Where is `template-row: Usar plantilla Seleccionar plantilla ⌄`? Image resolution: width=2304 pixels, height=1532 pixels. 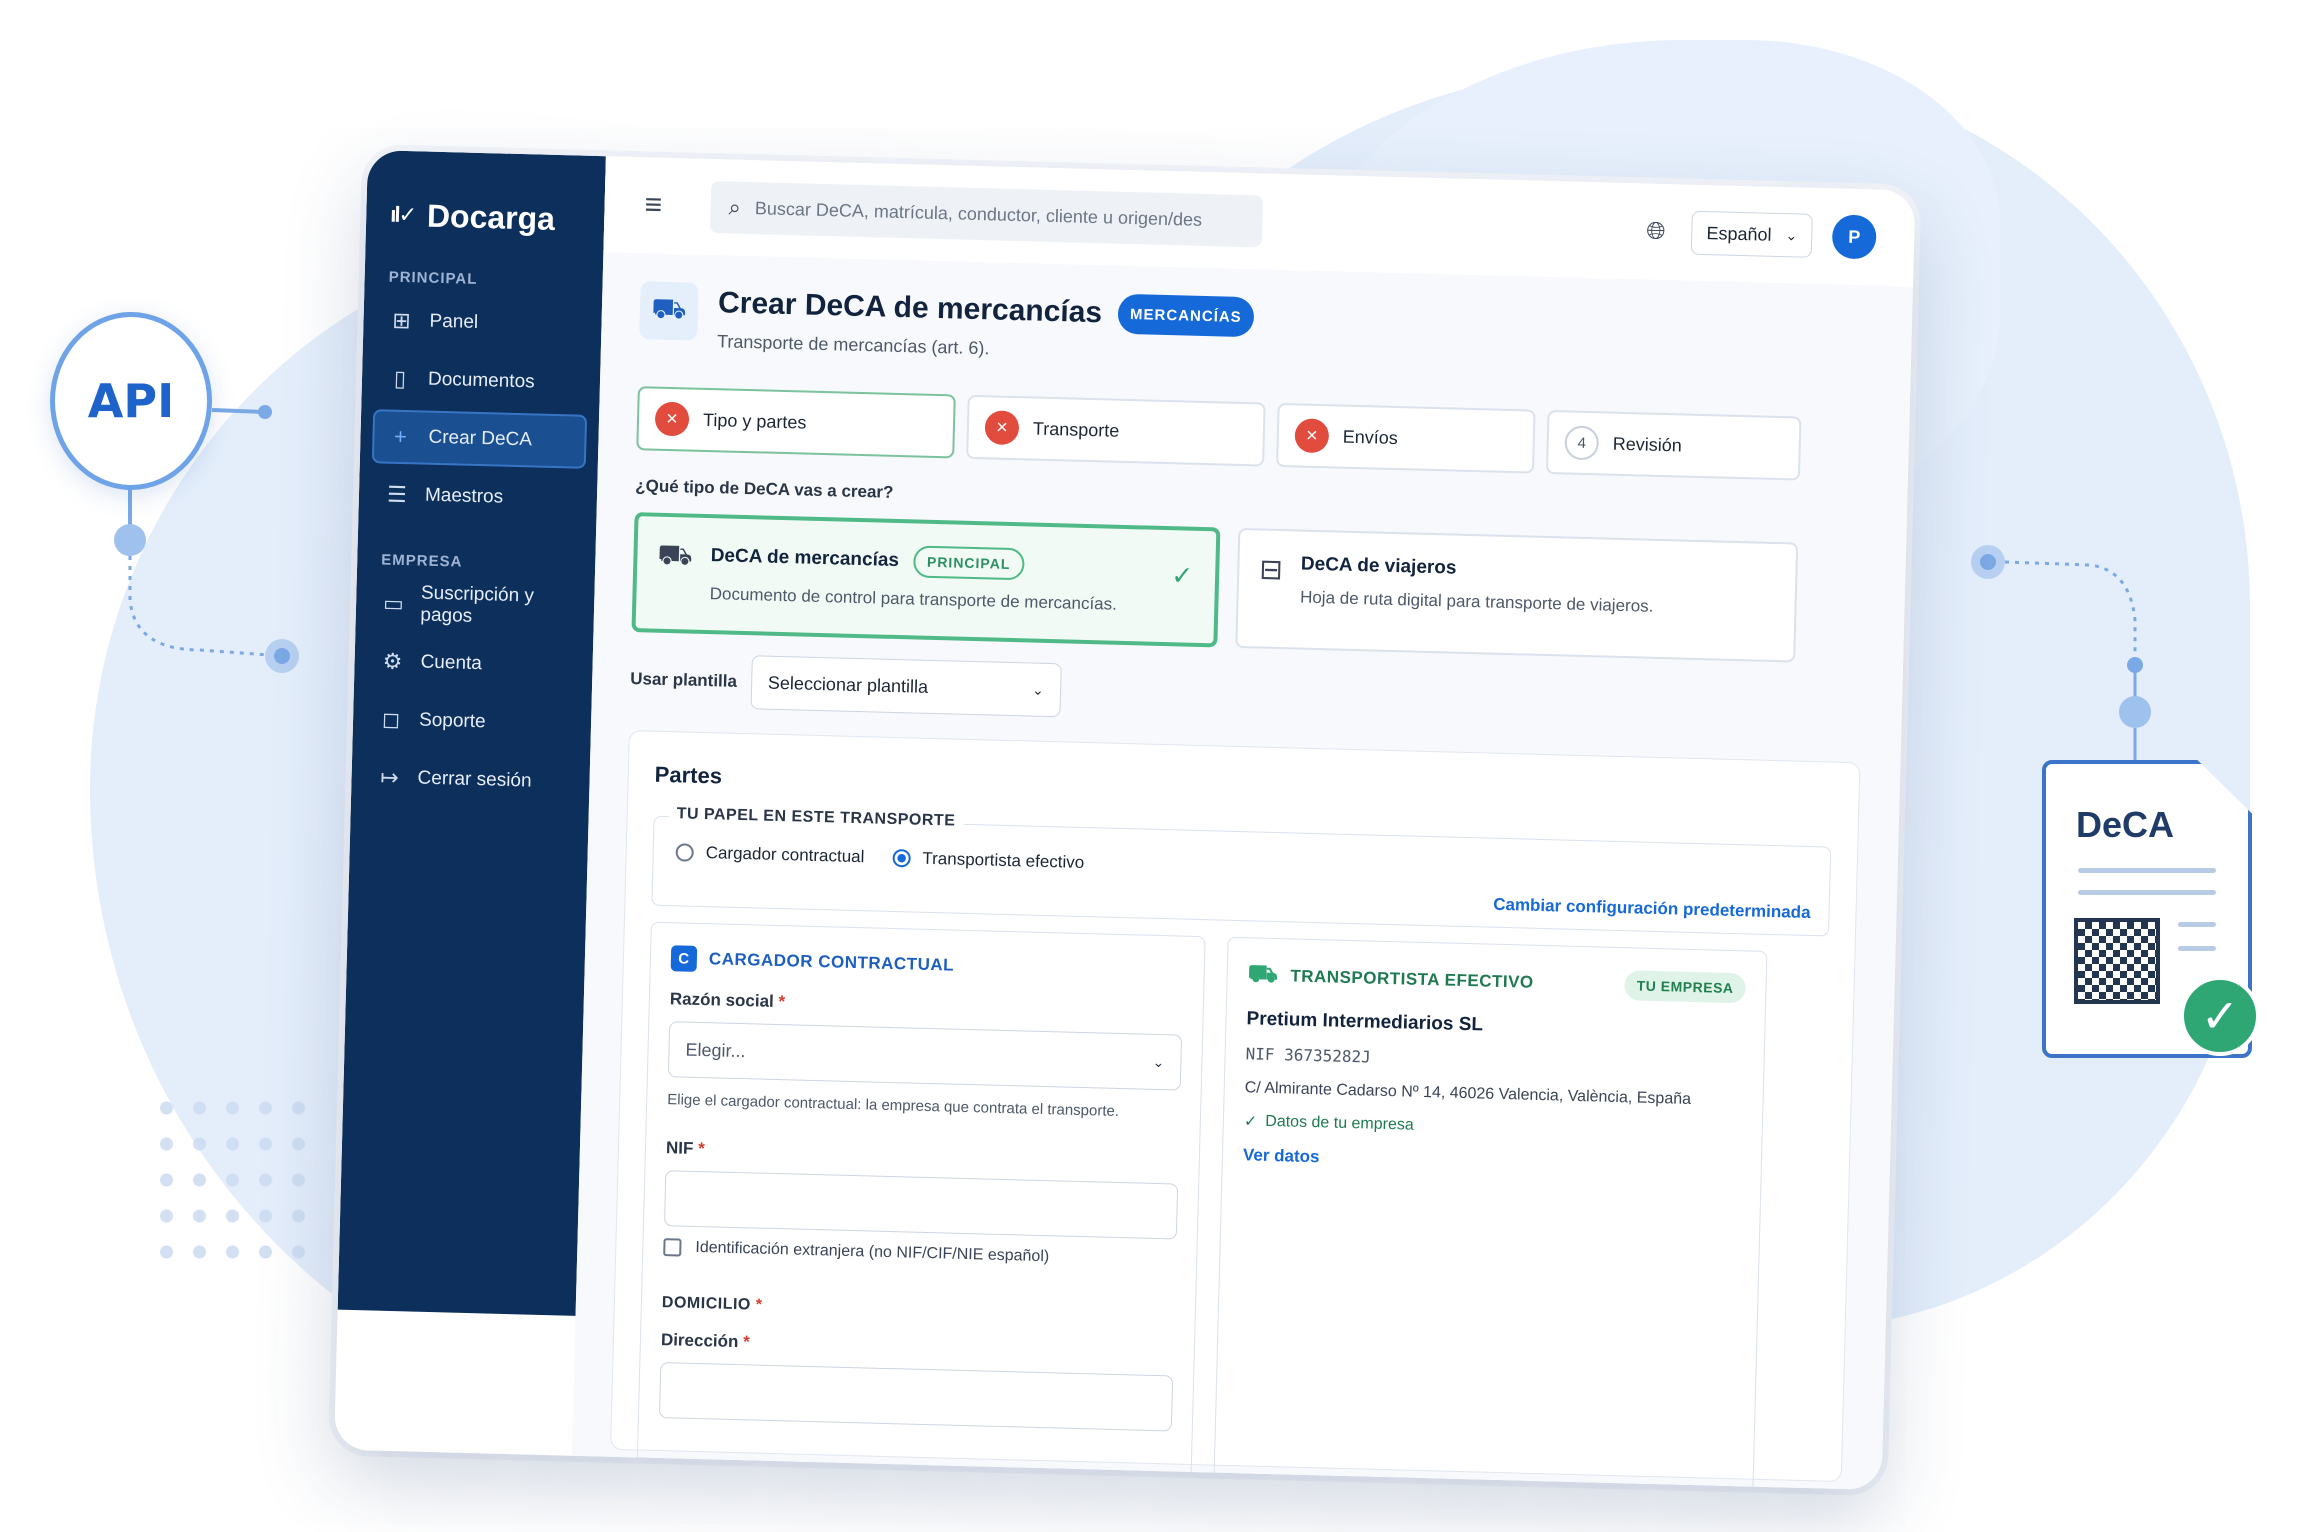
template-row: Usar plantilla Seleccionar plantilla ⌄ is located at coordinates (1246, 695).